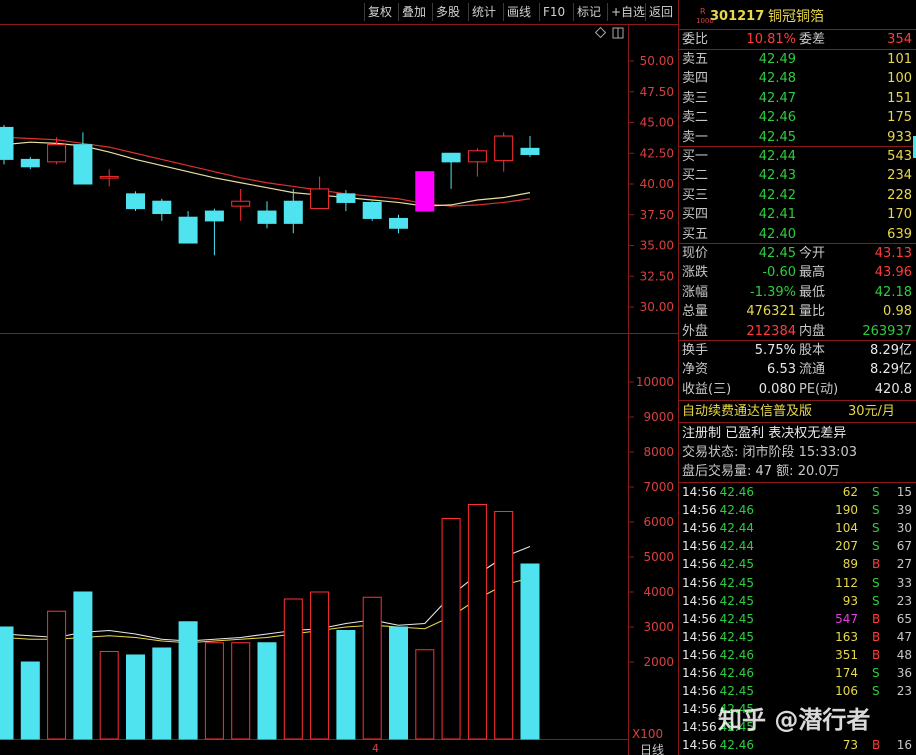 Image resolution: width=916 pixels, height=755 pixels. What do you see at coordinates (798, 350) in the screenshot?
I see `fund-row: 换手 5.75% 股本 8.29亿` at bounding box center [798, 350].